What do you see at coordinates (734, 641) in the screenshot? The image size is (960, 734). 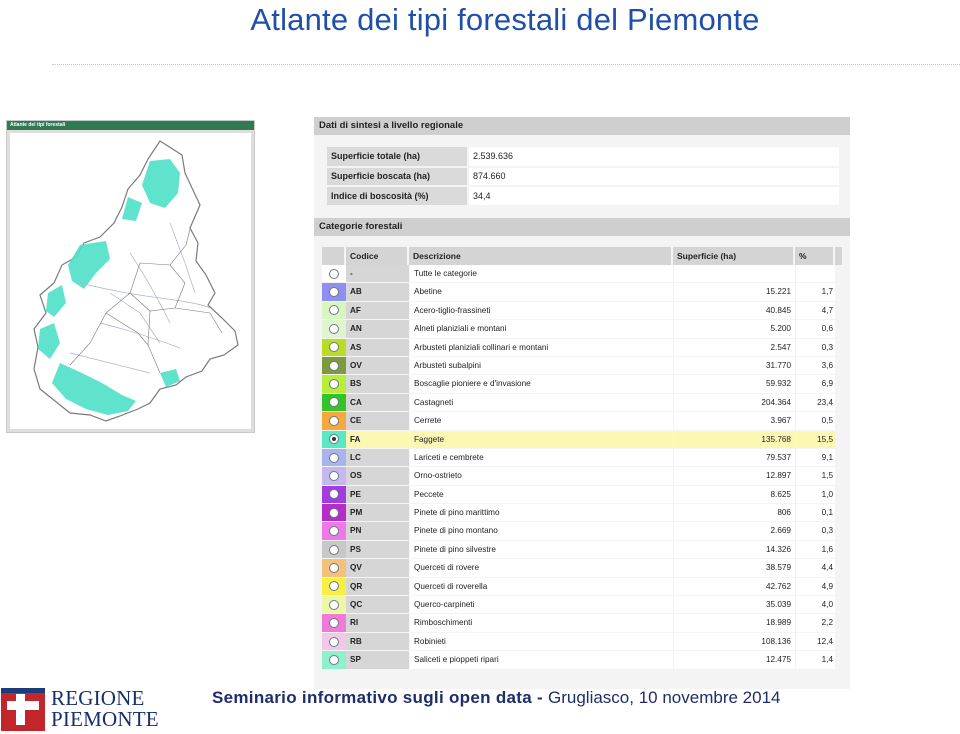 I see `category-area: 108.136` at bounding box center [734, 641].